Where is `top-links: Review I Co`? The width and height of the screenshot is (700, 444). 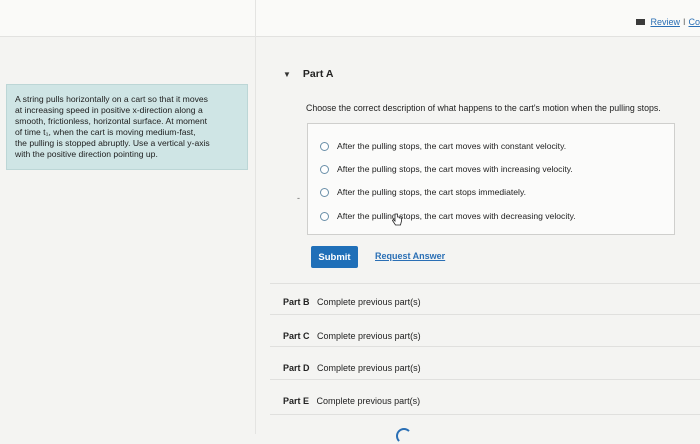 top-links: Review I Co is located at coordinates (668, 22).